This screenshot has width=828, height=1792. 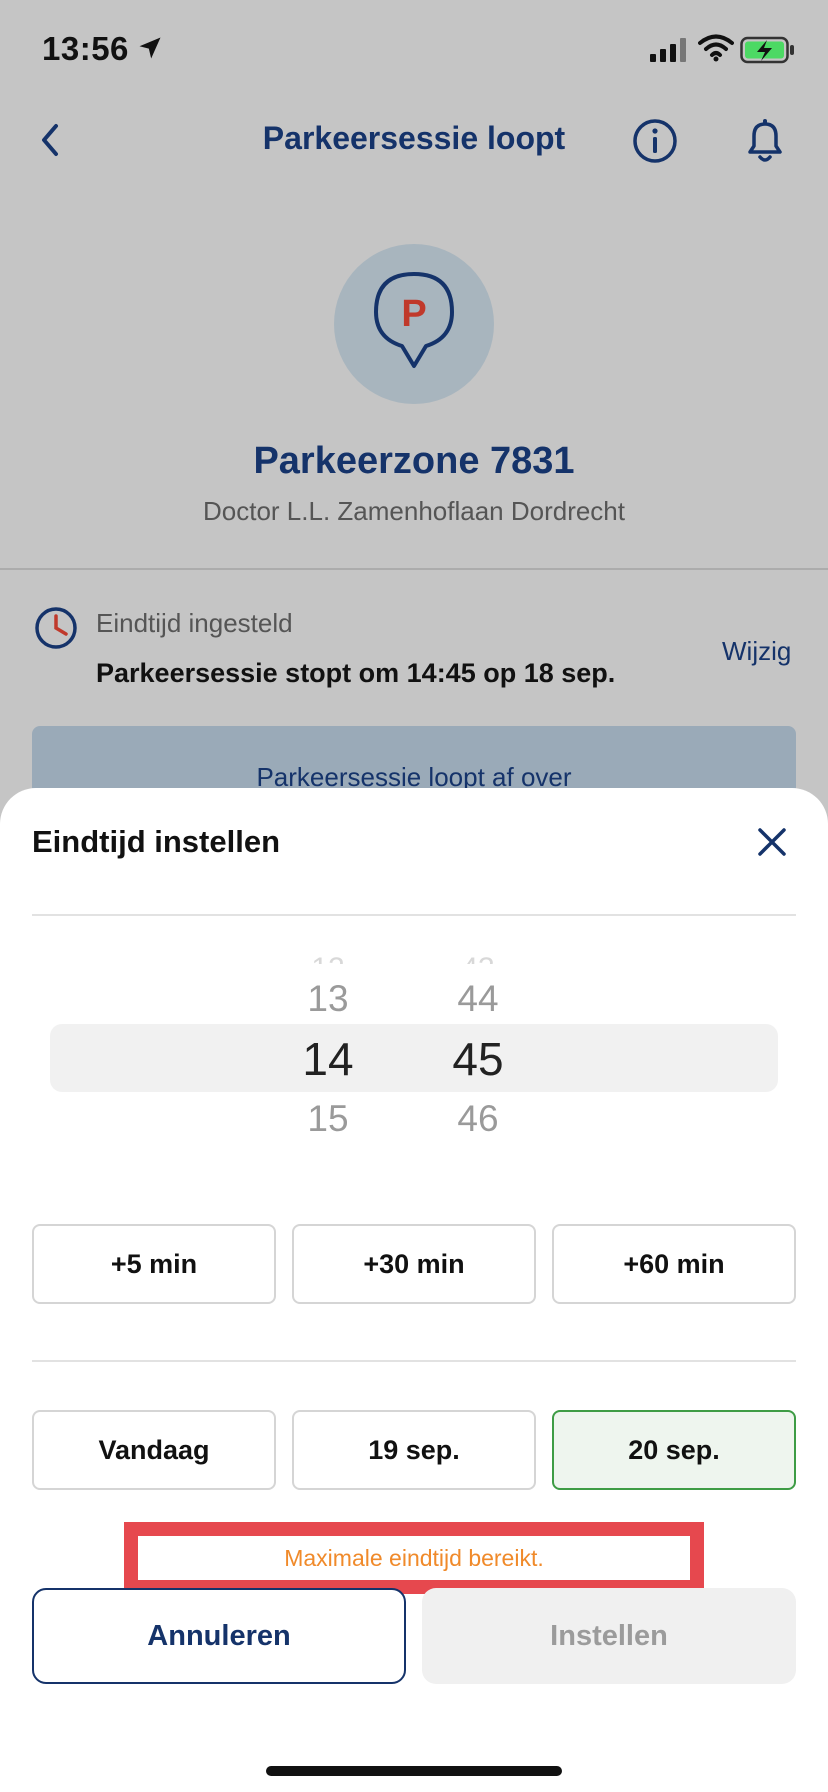 What do you see at coordinates (356, 673) in the screenshot?
I see `end-time-text: Parkeersessie stopt om 14:45 op 18 sep.` at bounding box center [356, 673].